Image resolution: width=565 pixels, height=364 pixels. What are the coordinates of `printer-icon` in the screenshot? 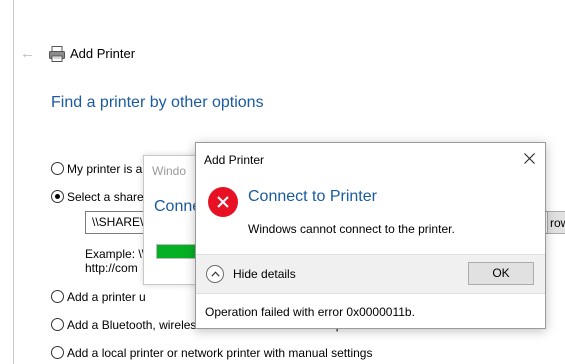 It's located at (57, 54).